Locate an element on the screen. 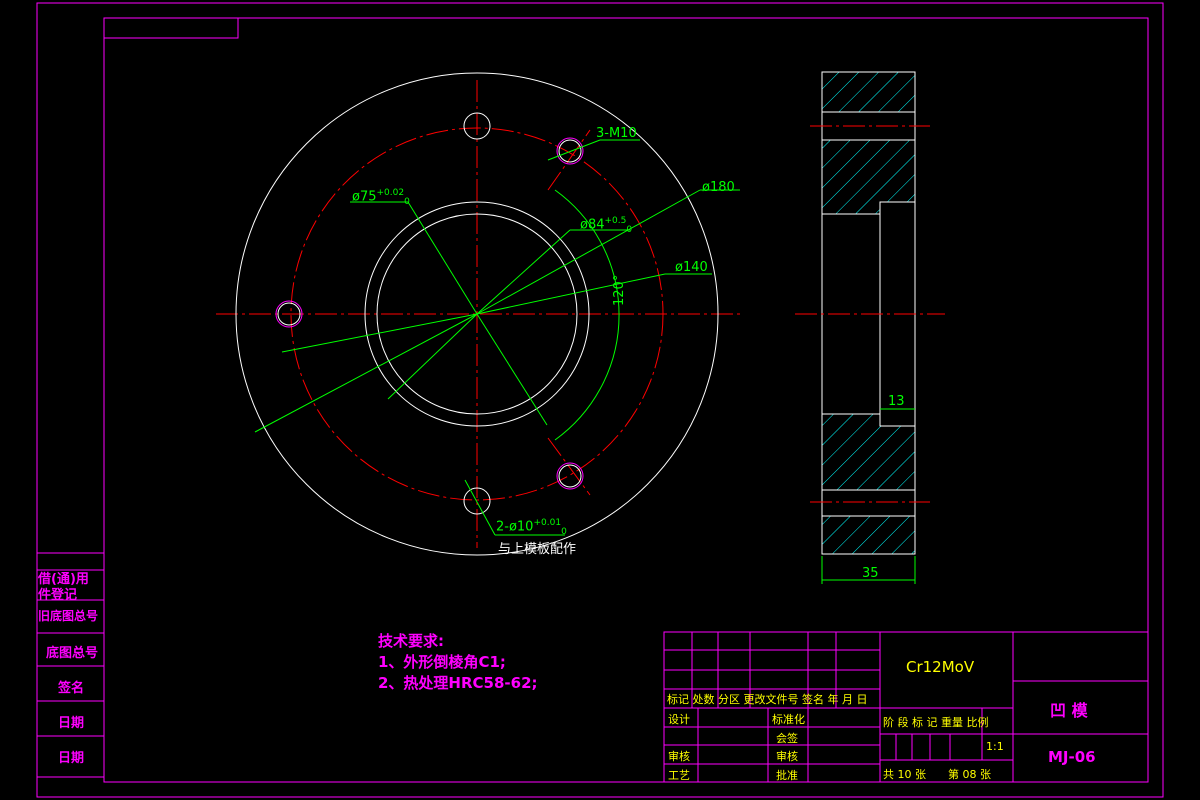  material: Cr12MoV is located at coordinates (940, 667).